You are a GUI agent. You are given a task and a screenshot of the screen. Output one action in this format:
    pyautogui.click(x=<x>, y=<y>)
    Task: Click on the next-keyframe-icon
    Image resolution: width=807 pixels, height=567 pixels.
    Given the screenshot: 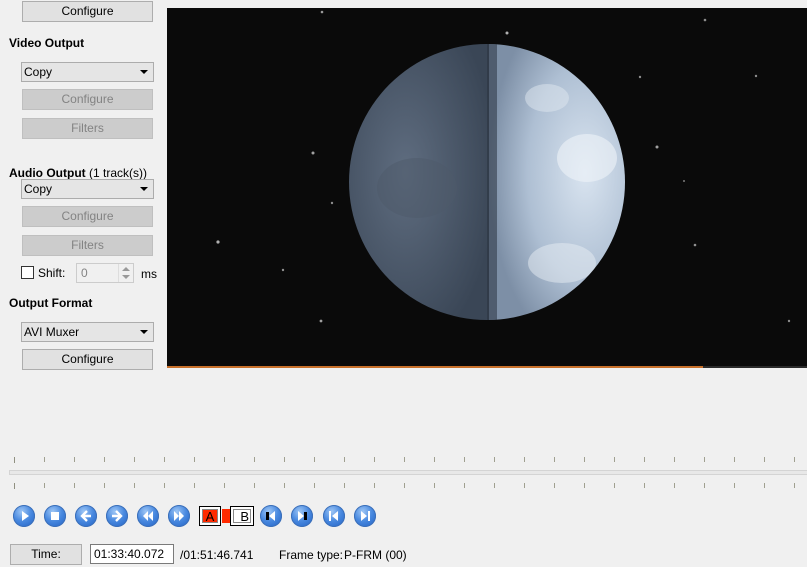 What is the action you would take?
    pyautogui.click(x=179, y=516)
    